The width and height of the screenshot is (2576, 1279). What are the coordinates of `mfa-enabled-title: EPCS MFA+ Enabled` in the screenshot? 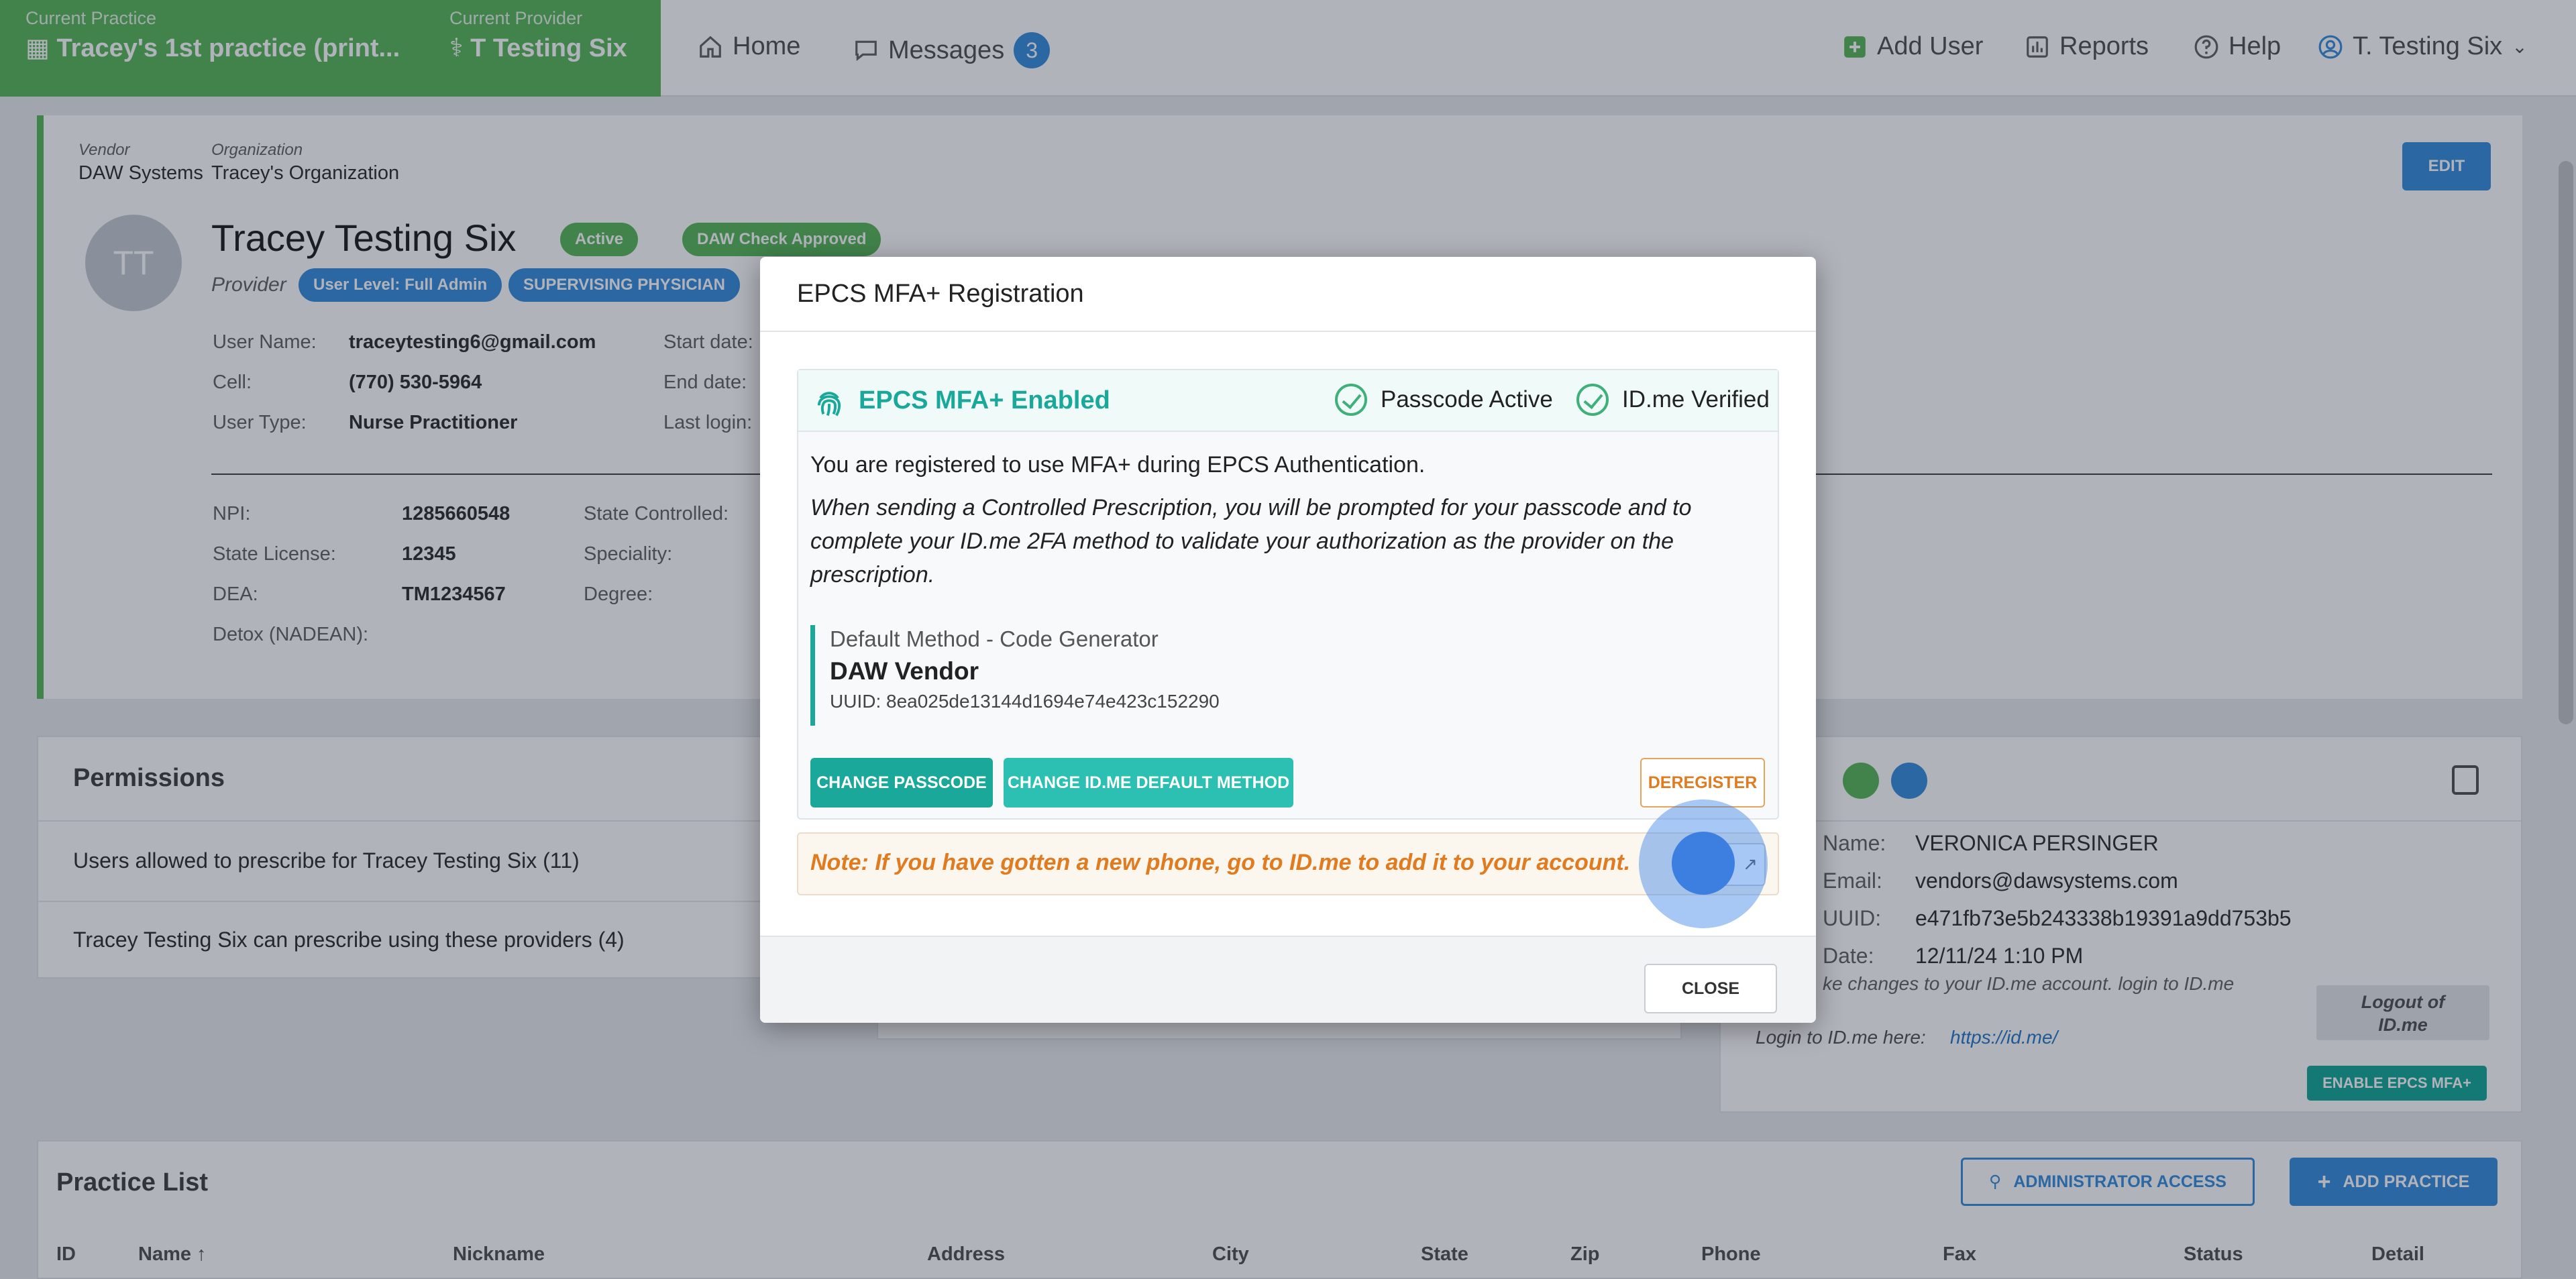 It's located at (984, 400).